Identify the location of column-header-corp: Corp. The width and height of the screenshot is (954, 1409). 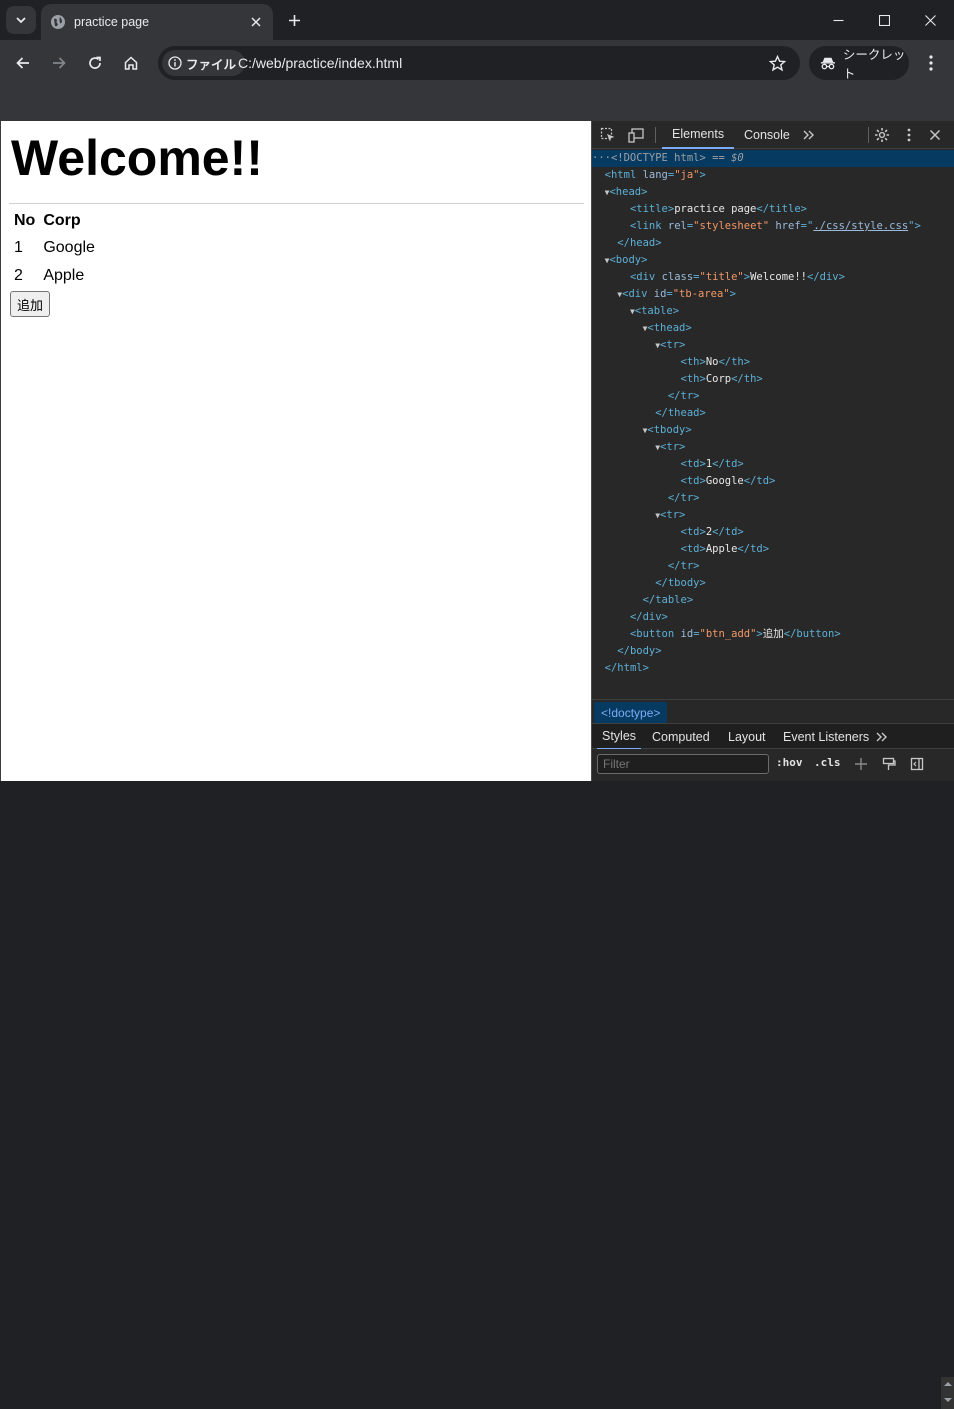
(62, 220).